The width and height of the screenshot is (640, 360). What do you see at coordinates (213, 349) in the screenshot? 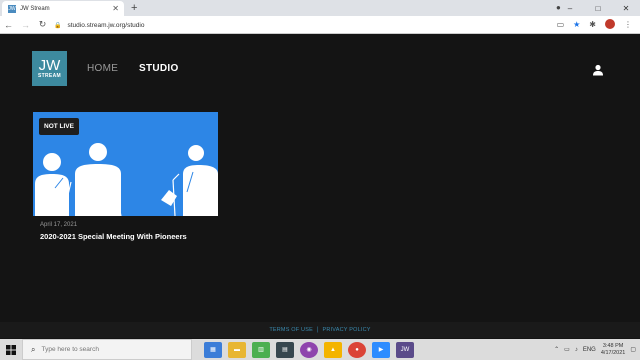
I see `task-view-icon: ▦` at bounding box center [213, 349].